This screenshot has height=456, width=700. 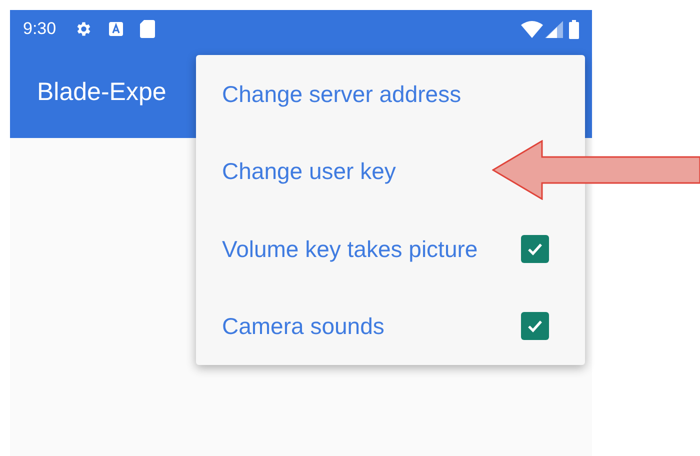 What do you see at coordinates (148, 29) in the screenshot?
I see `sd-card-icon` at bounding box center [148, 29].